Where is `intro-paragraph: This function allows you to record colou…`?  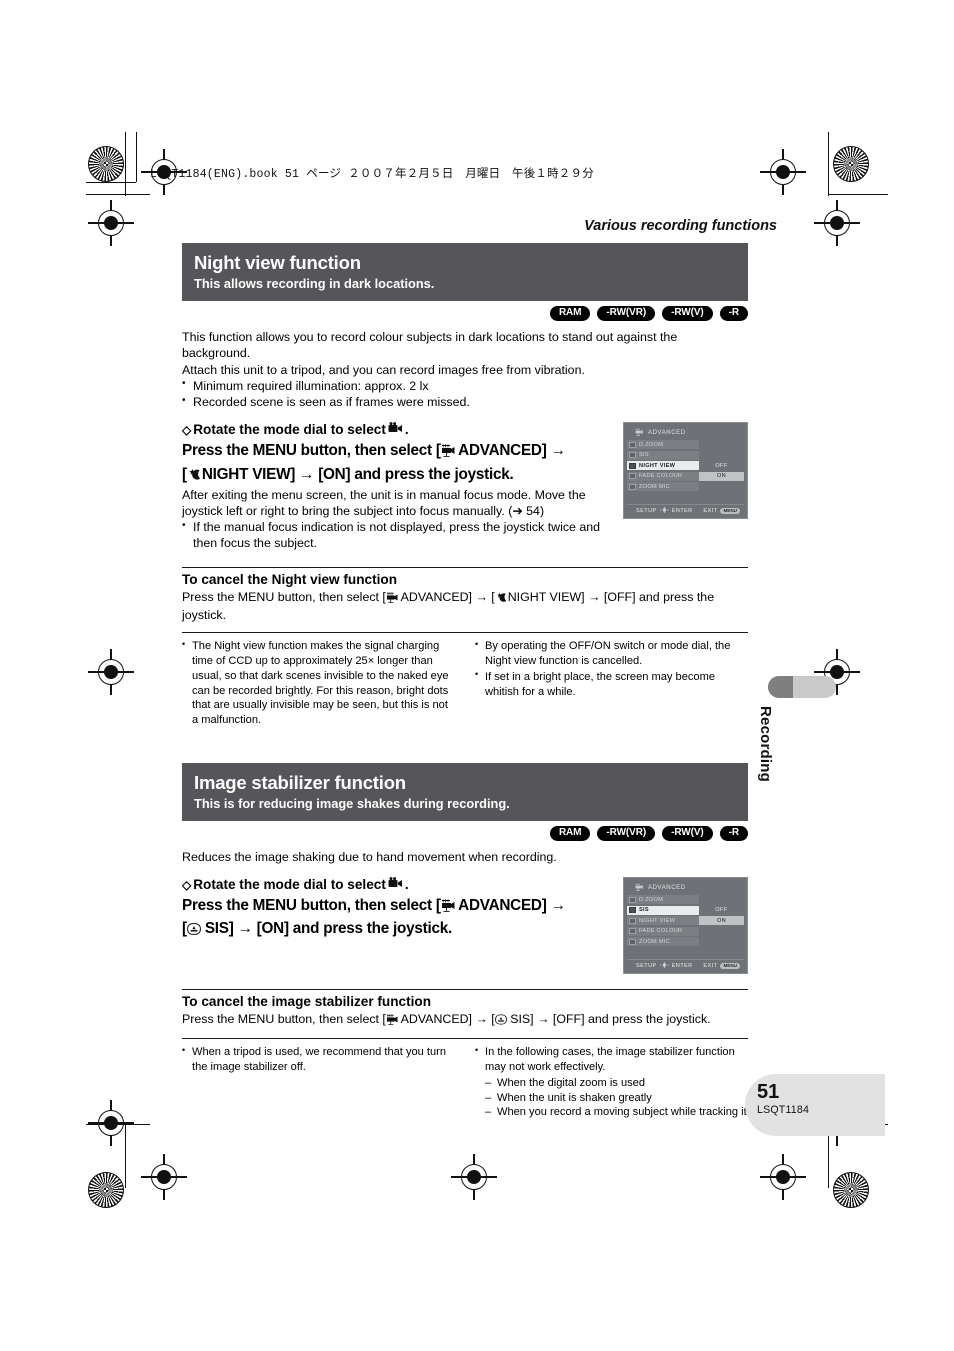 intro-paragraph: This function allows you to record colou… is located at coordinates (430, 345).